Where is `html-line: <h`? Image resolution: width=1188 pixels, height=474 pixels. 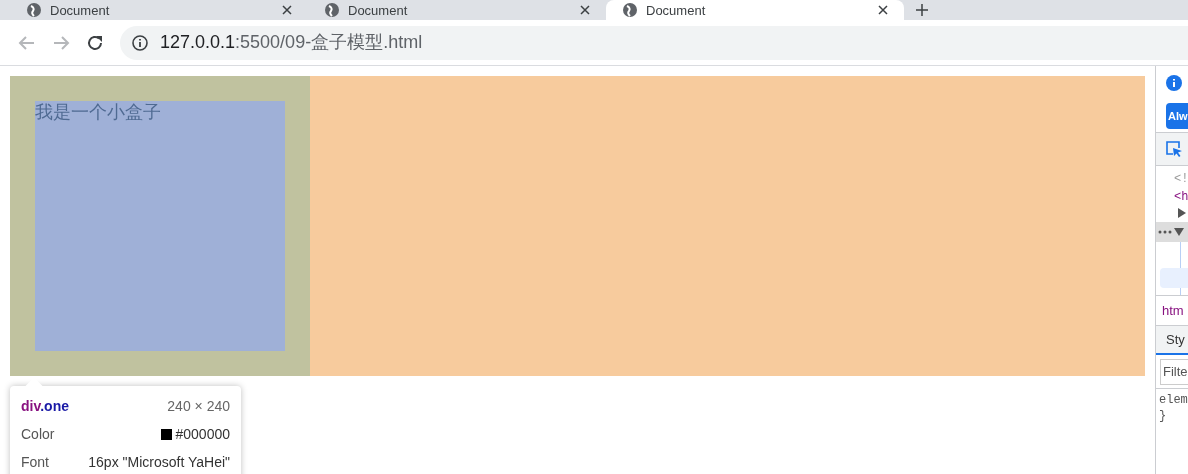
html-line: <h is located at coordinates (1181, 197).